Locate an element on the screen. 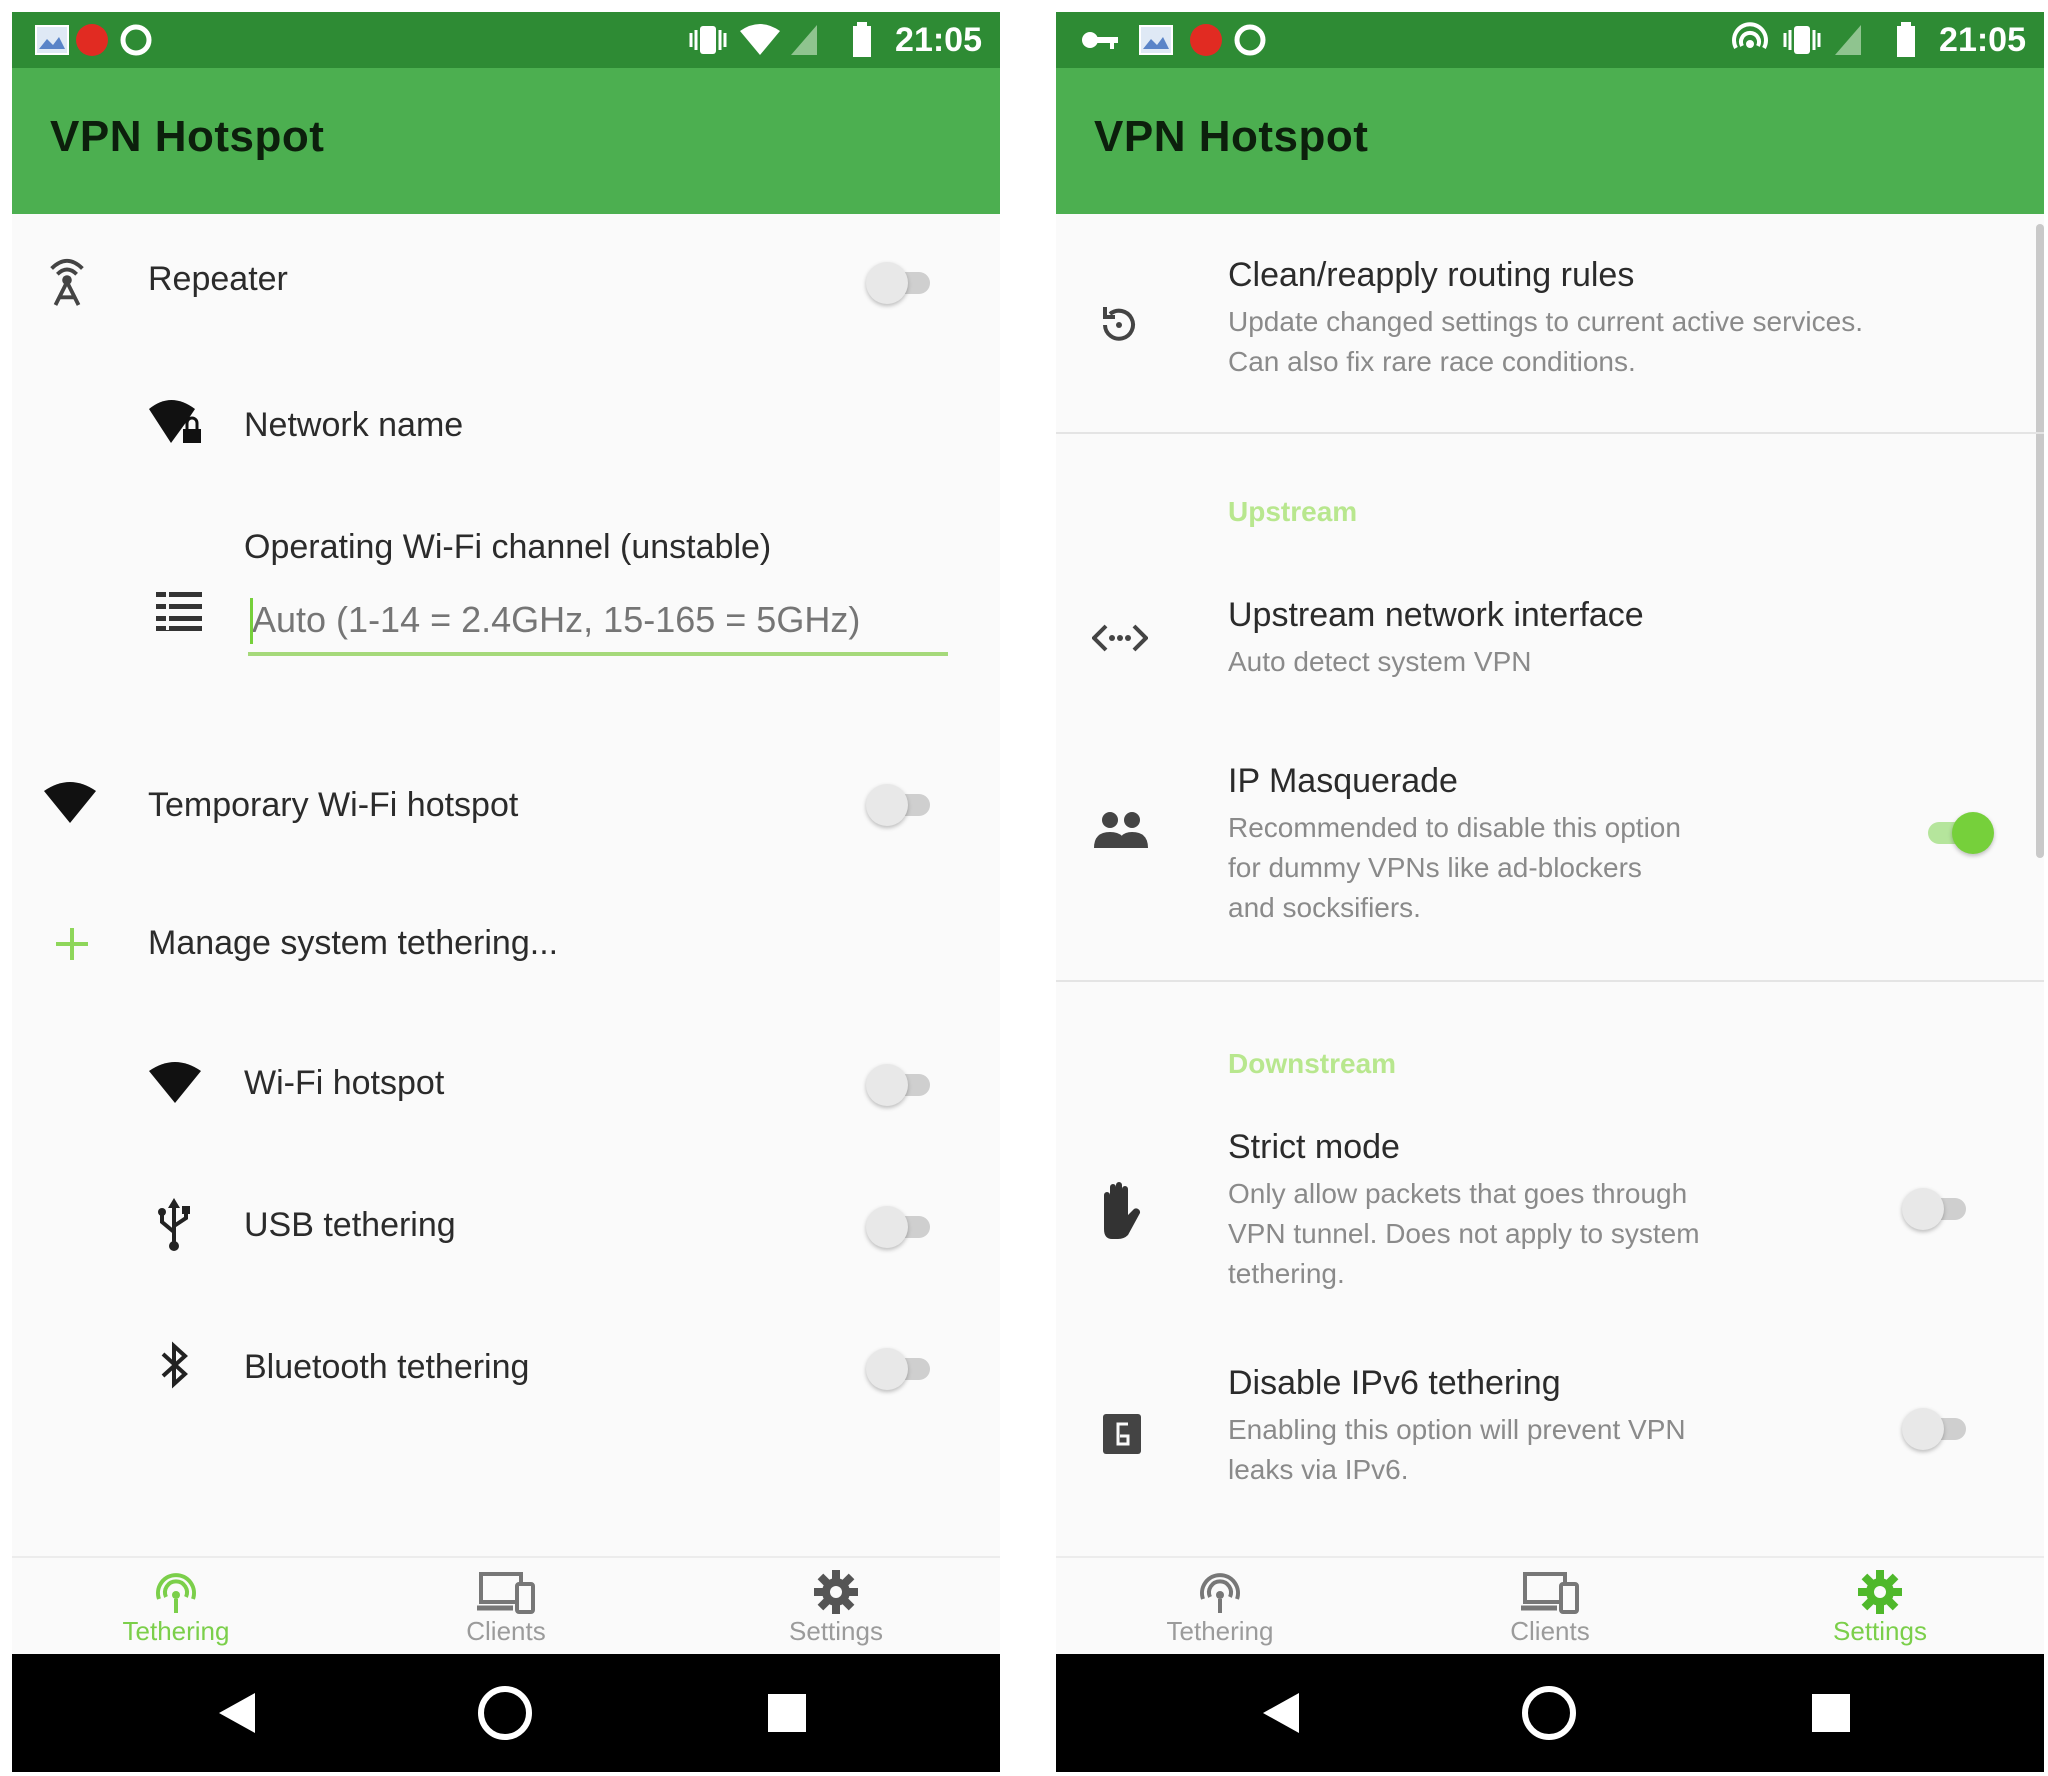 Image resolution: width=2048 pixels, height=1776 pixels. wifi-hotspot-switch is located at coordinates (901, 1085).